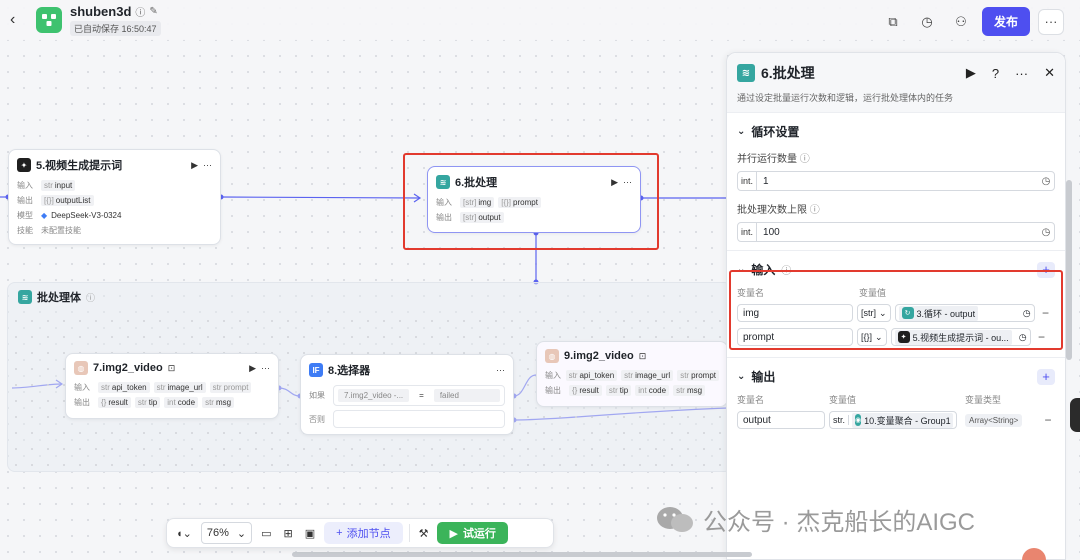 The width and height of the screenshot is (1080, 560). I want to click on close-icon: ✕, so click(1049, 73).